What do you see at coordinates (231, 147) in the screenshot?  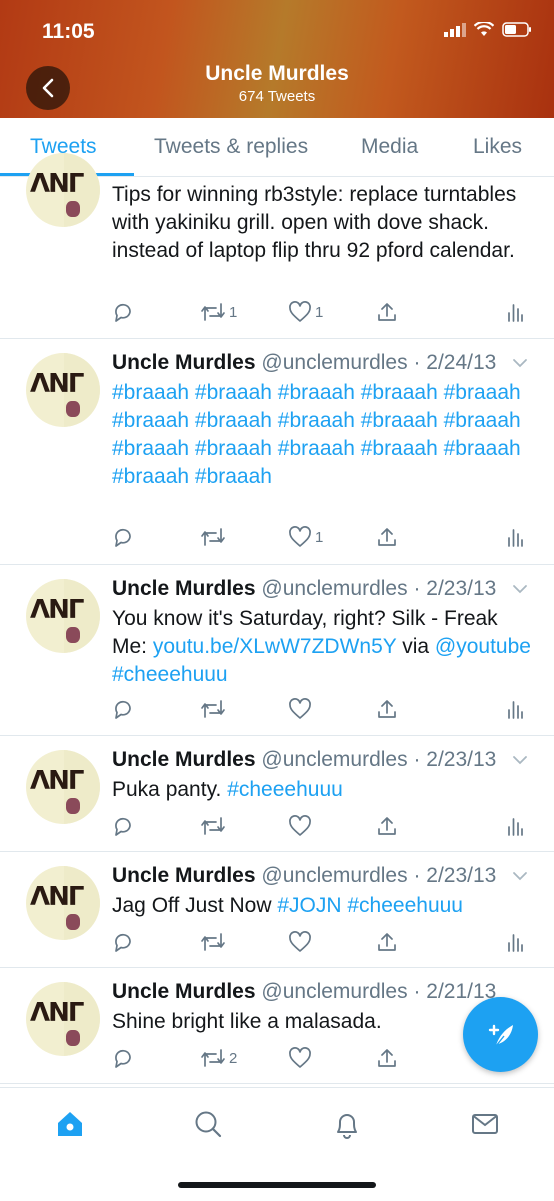 I see `tab-tweets-replies: Tweets & replies` at bounding box center [231, 147].